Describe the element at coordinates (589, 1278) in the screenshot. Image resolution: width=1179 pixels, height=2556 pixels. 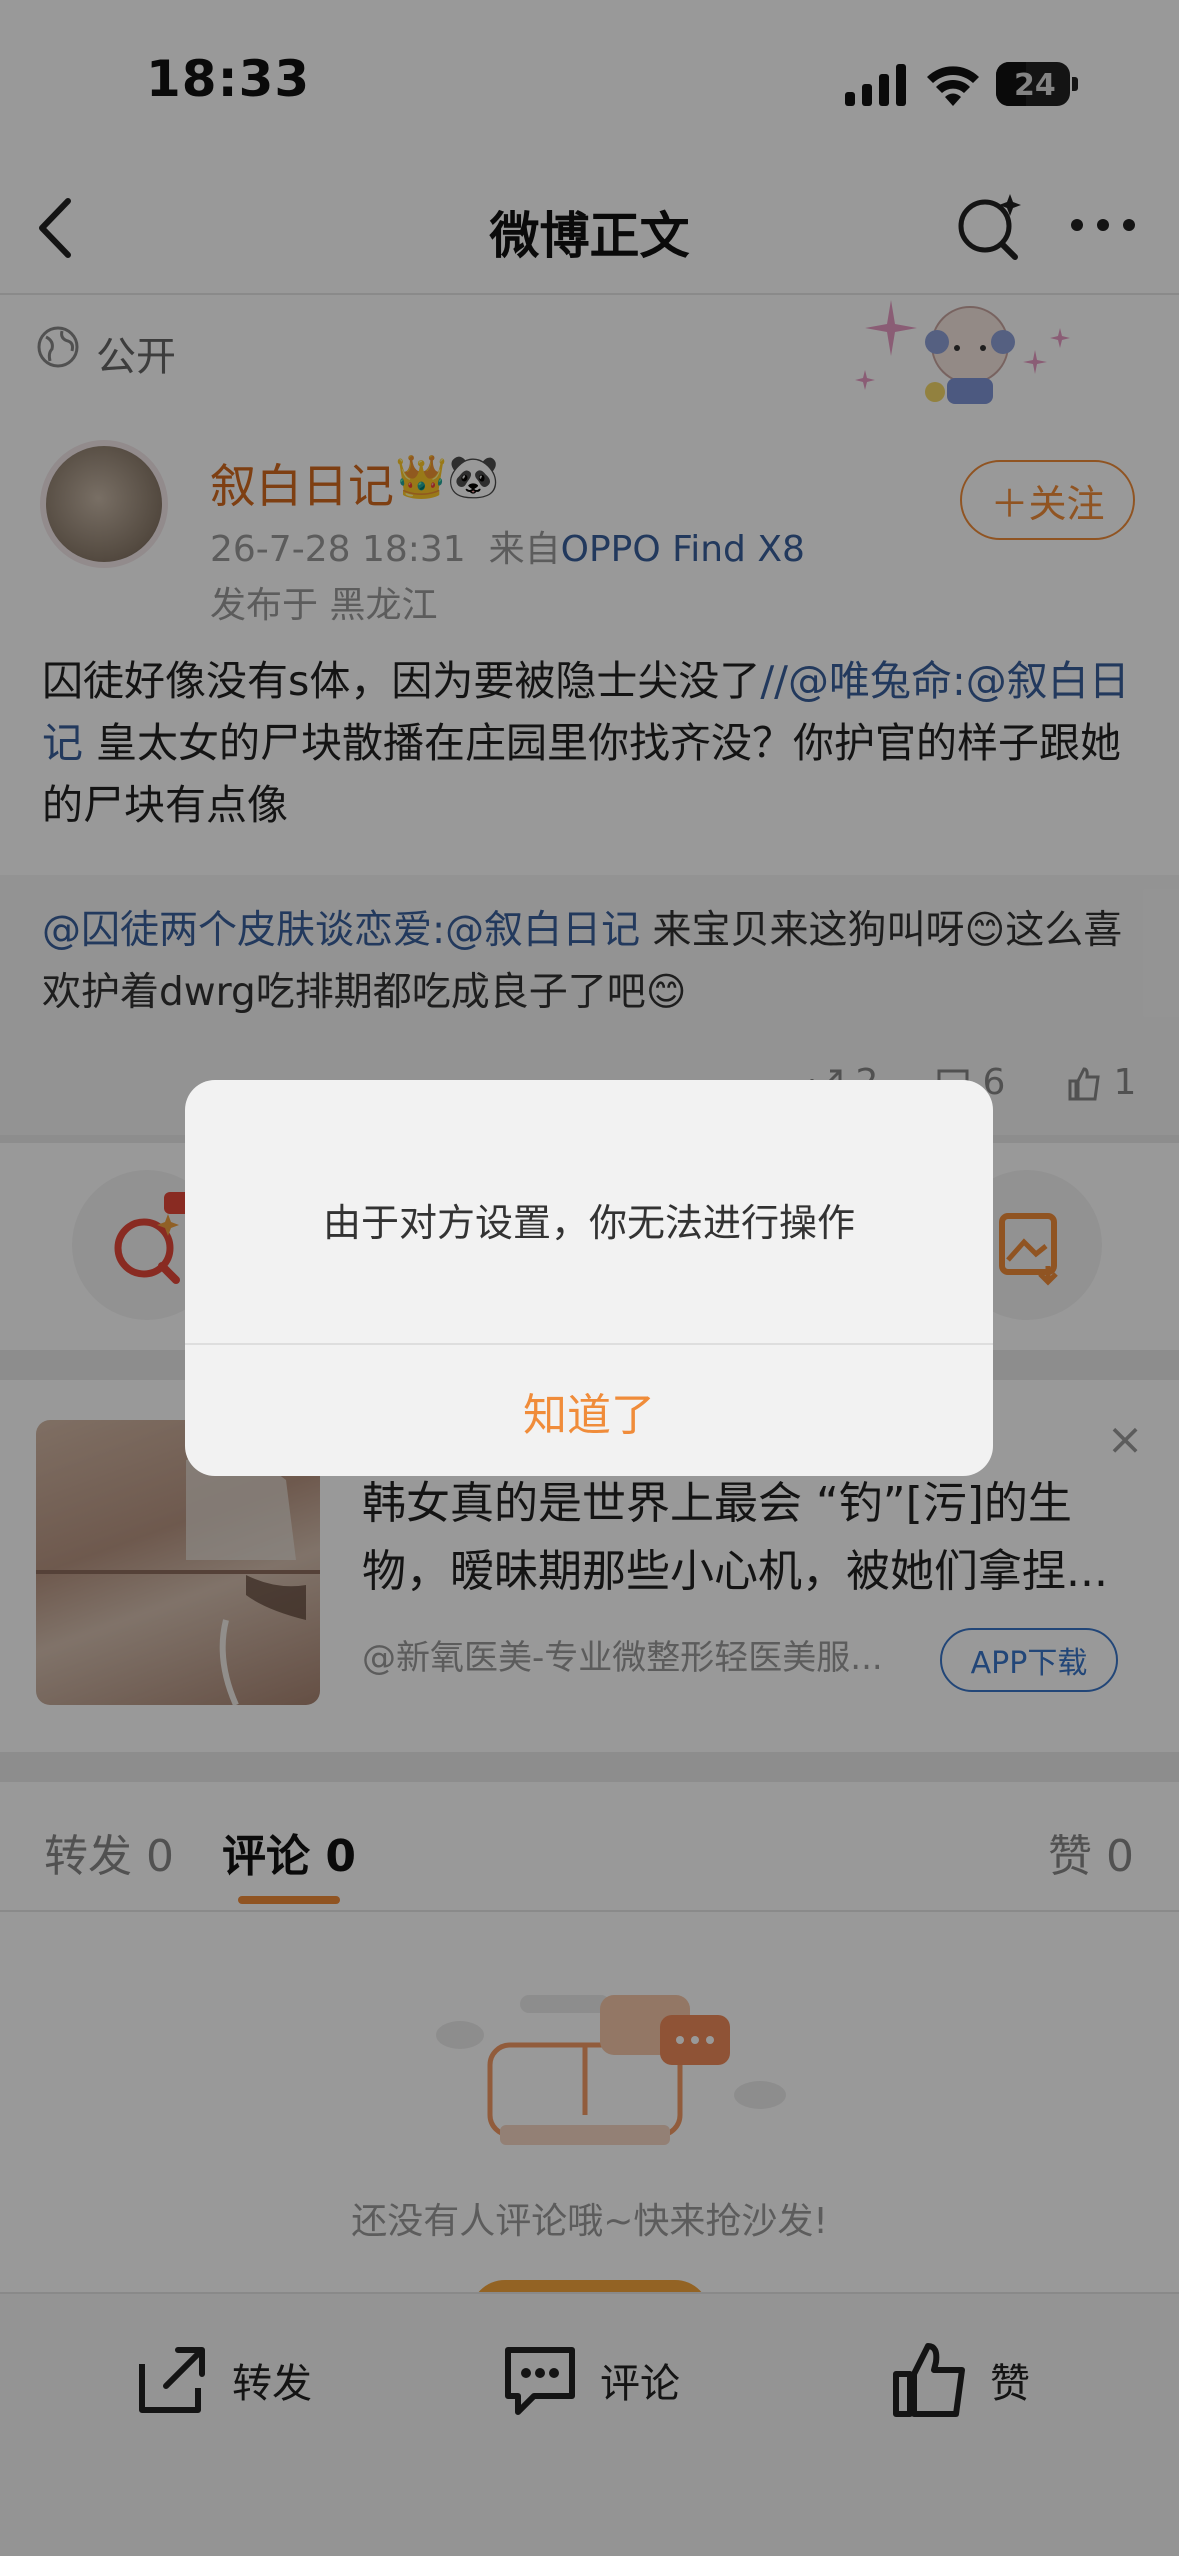
I see `alert-dialog: 由于对方设置，你无法进行操作 知道了` at that location.